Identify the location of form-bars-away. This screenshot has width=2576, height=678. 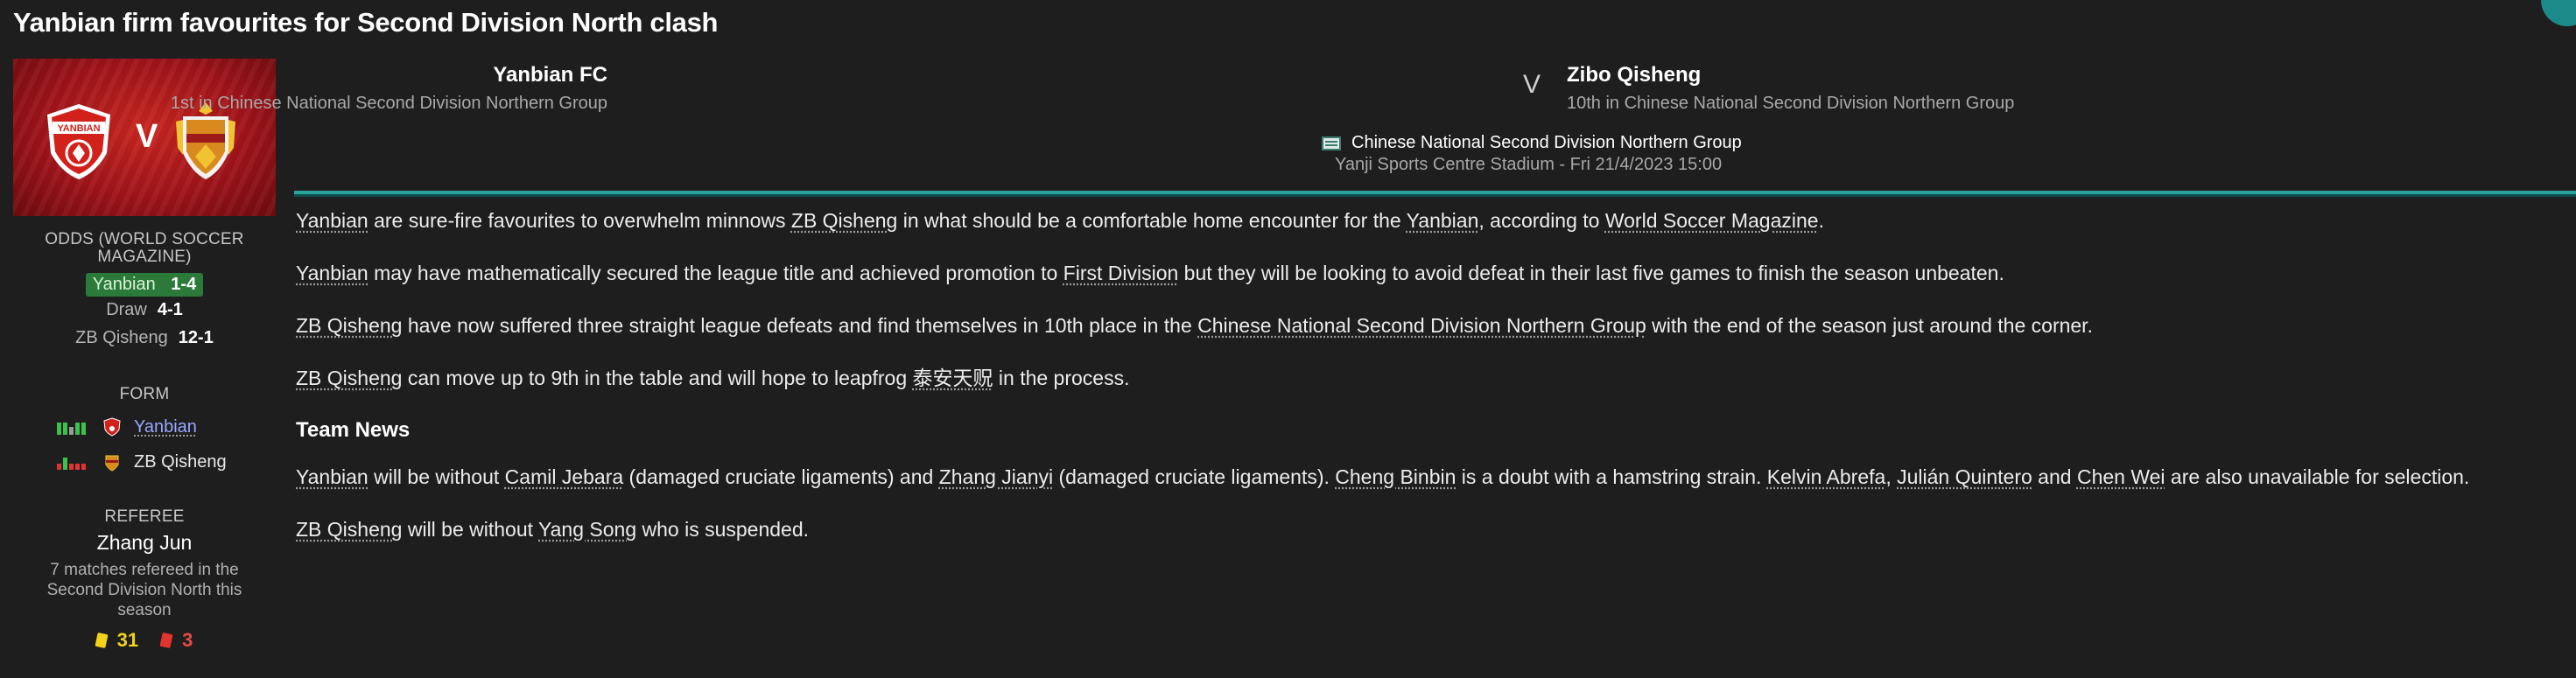
(75, 462).